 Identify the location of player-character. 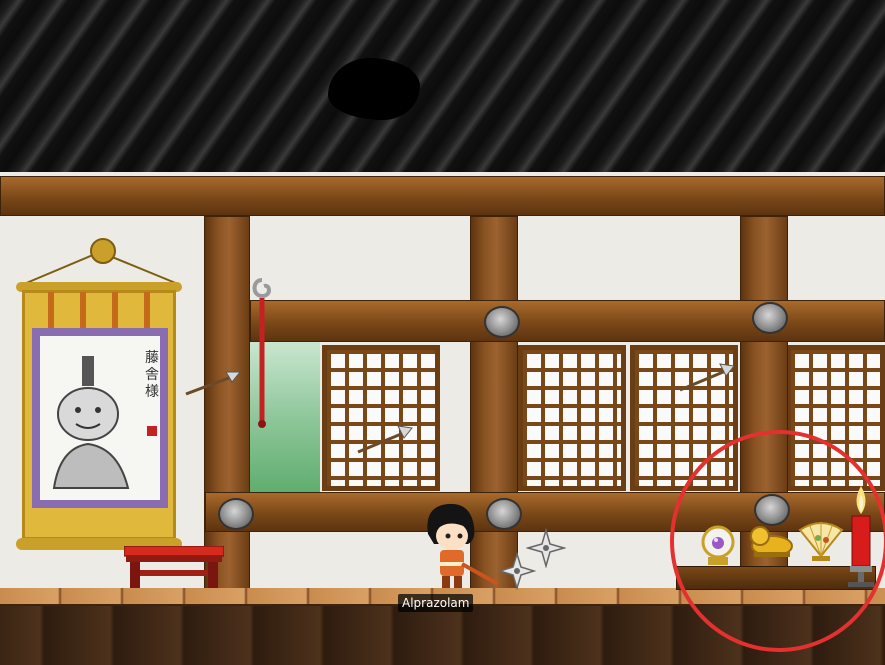
(460, 546).